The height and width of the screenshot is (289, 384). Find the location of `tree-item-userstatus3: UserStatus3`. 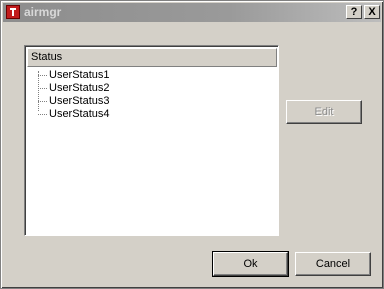

tree-item-userstatus3: UserStatus3 is located at coordinates (79, 101).